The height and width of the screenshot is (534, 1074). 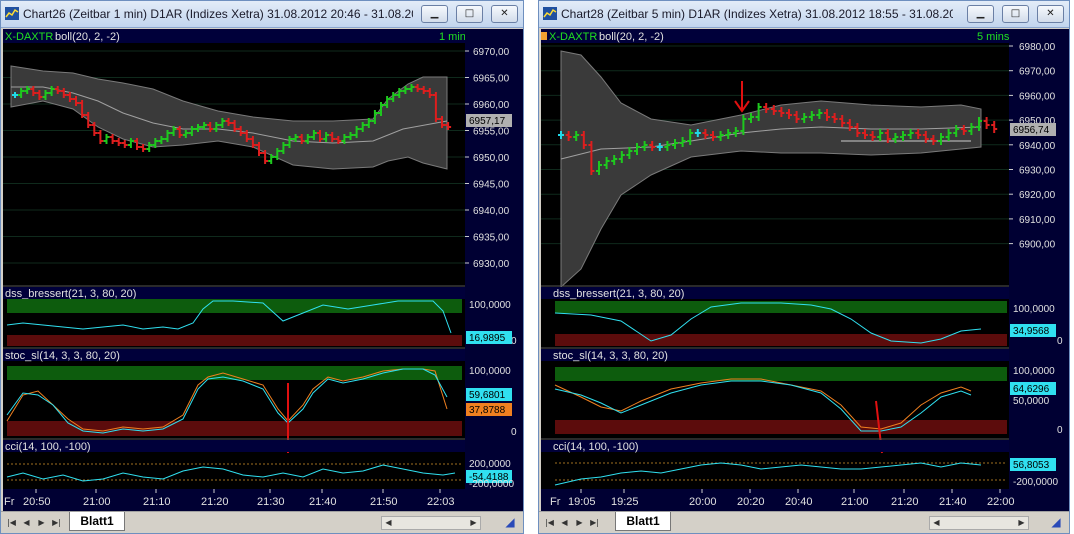 What do you see at coordinates (1031, 389) in the screenshot?
I see `stoc-value1: 64,6296` at bounding box center [1031, 389].